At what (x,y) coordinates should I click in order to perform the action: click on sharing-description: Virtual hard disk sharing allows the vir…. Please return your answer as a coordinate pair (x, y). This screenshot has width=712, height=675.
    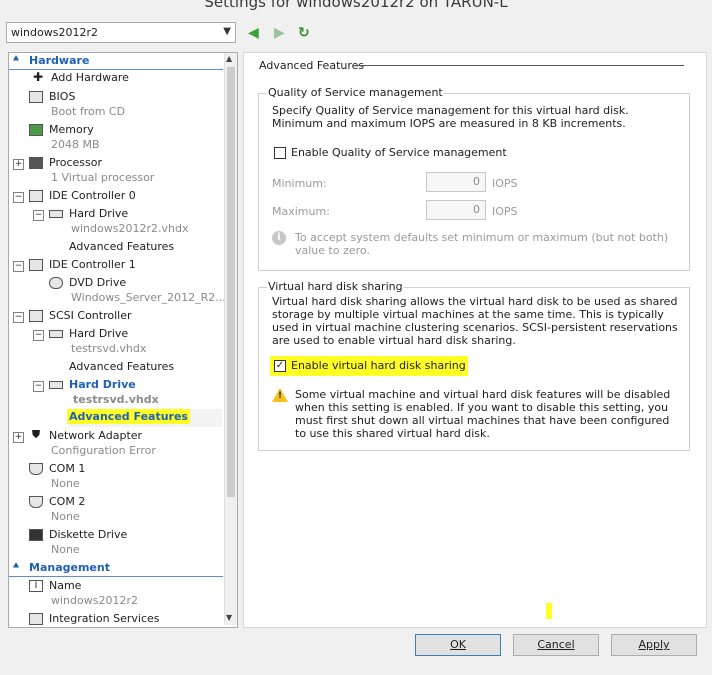
    Looking at the image, I should click on (475, 321).